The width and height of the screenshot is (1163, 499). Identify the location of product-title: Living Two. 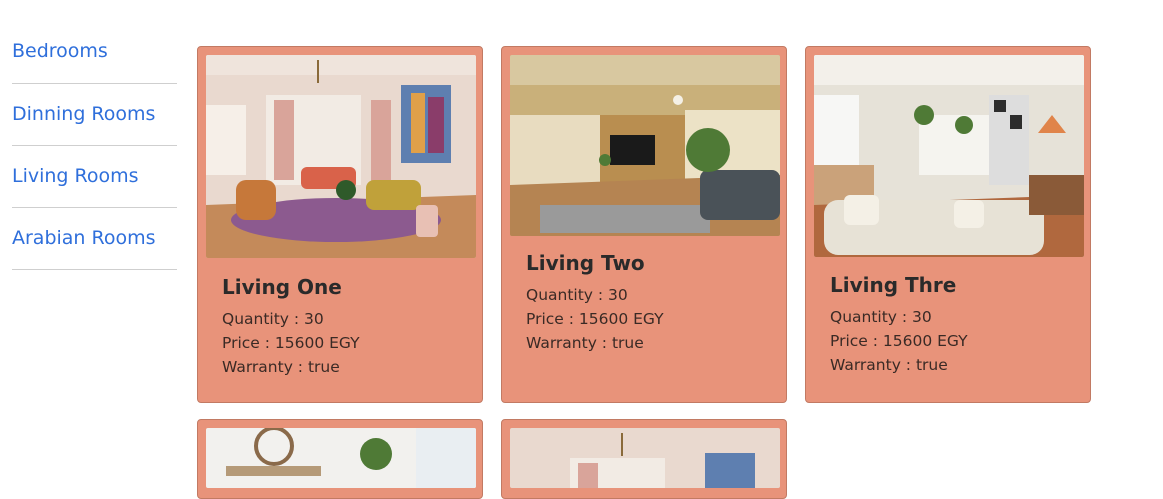
(585, 263).